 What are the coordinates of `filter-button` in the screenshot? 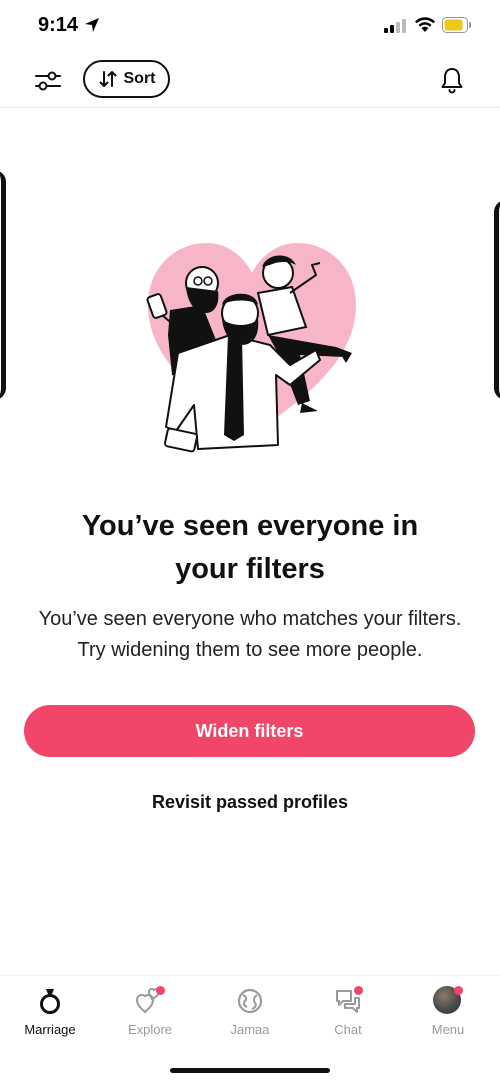 It's located at (48, 81).